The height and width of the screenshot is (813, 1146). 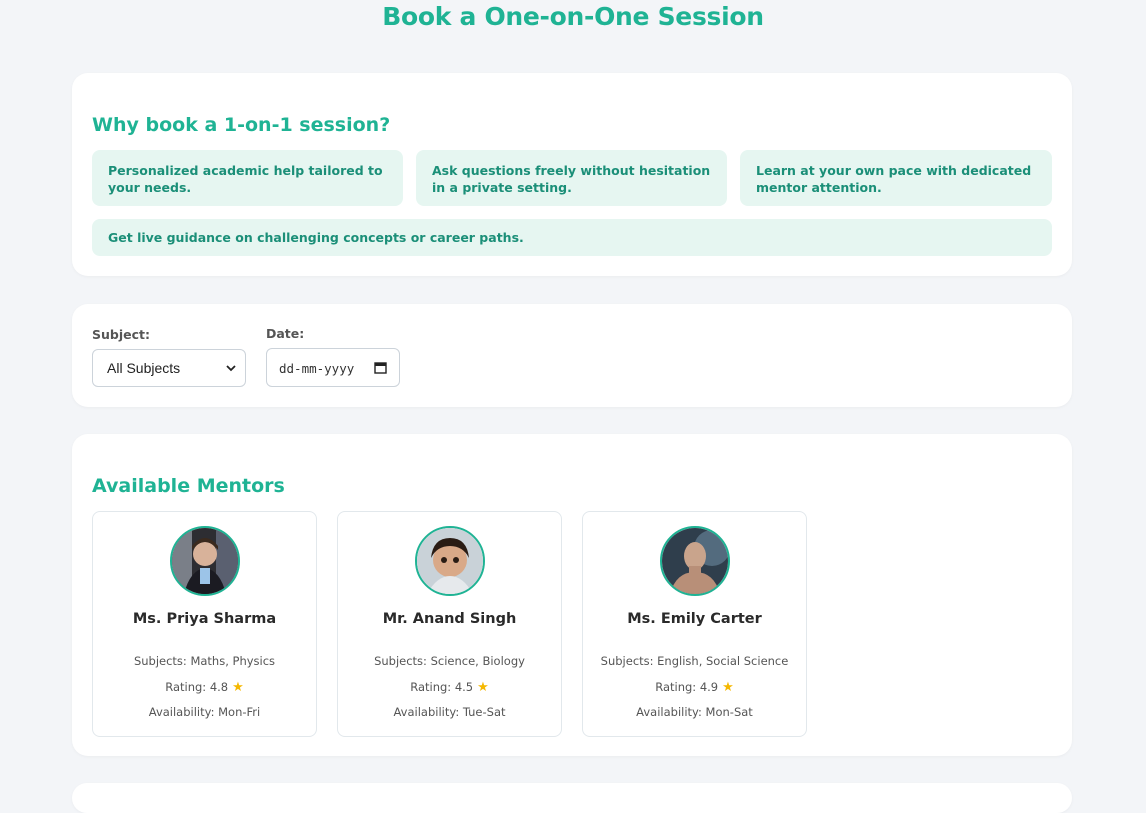 What do you see at coordinates (449, 661) in the screenshot?
I see `mentor-subjects: Subjects: Science, Biology` at bounding box center [449, 661].